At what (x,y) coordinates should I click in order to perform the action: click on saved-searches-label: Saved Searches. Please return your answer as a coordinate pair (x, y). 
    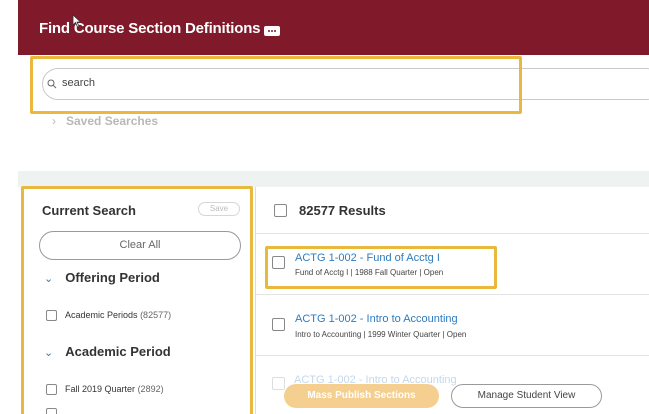
    Looking at the image, I should click on (112, 121).